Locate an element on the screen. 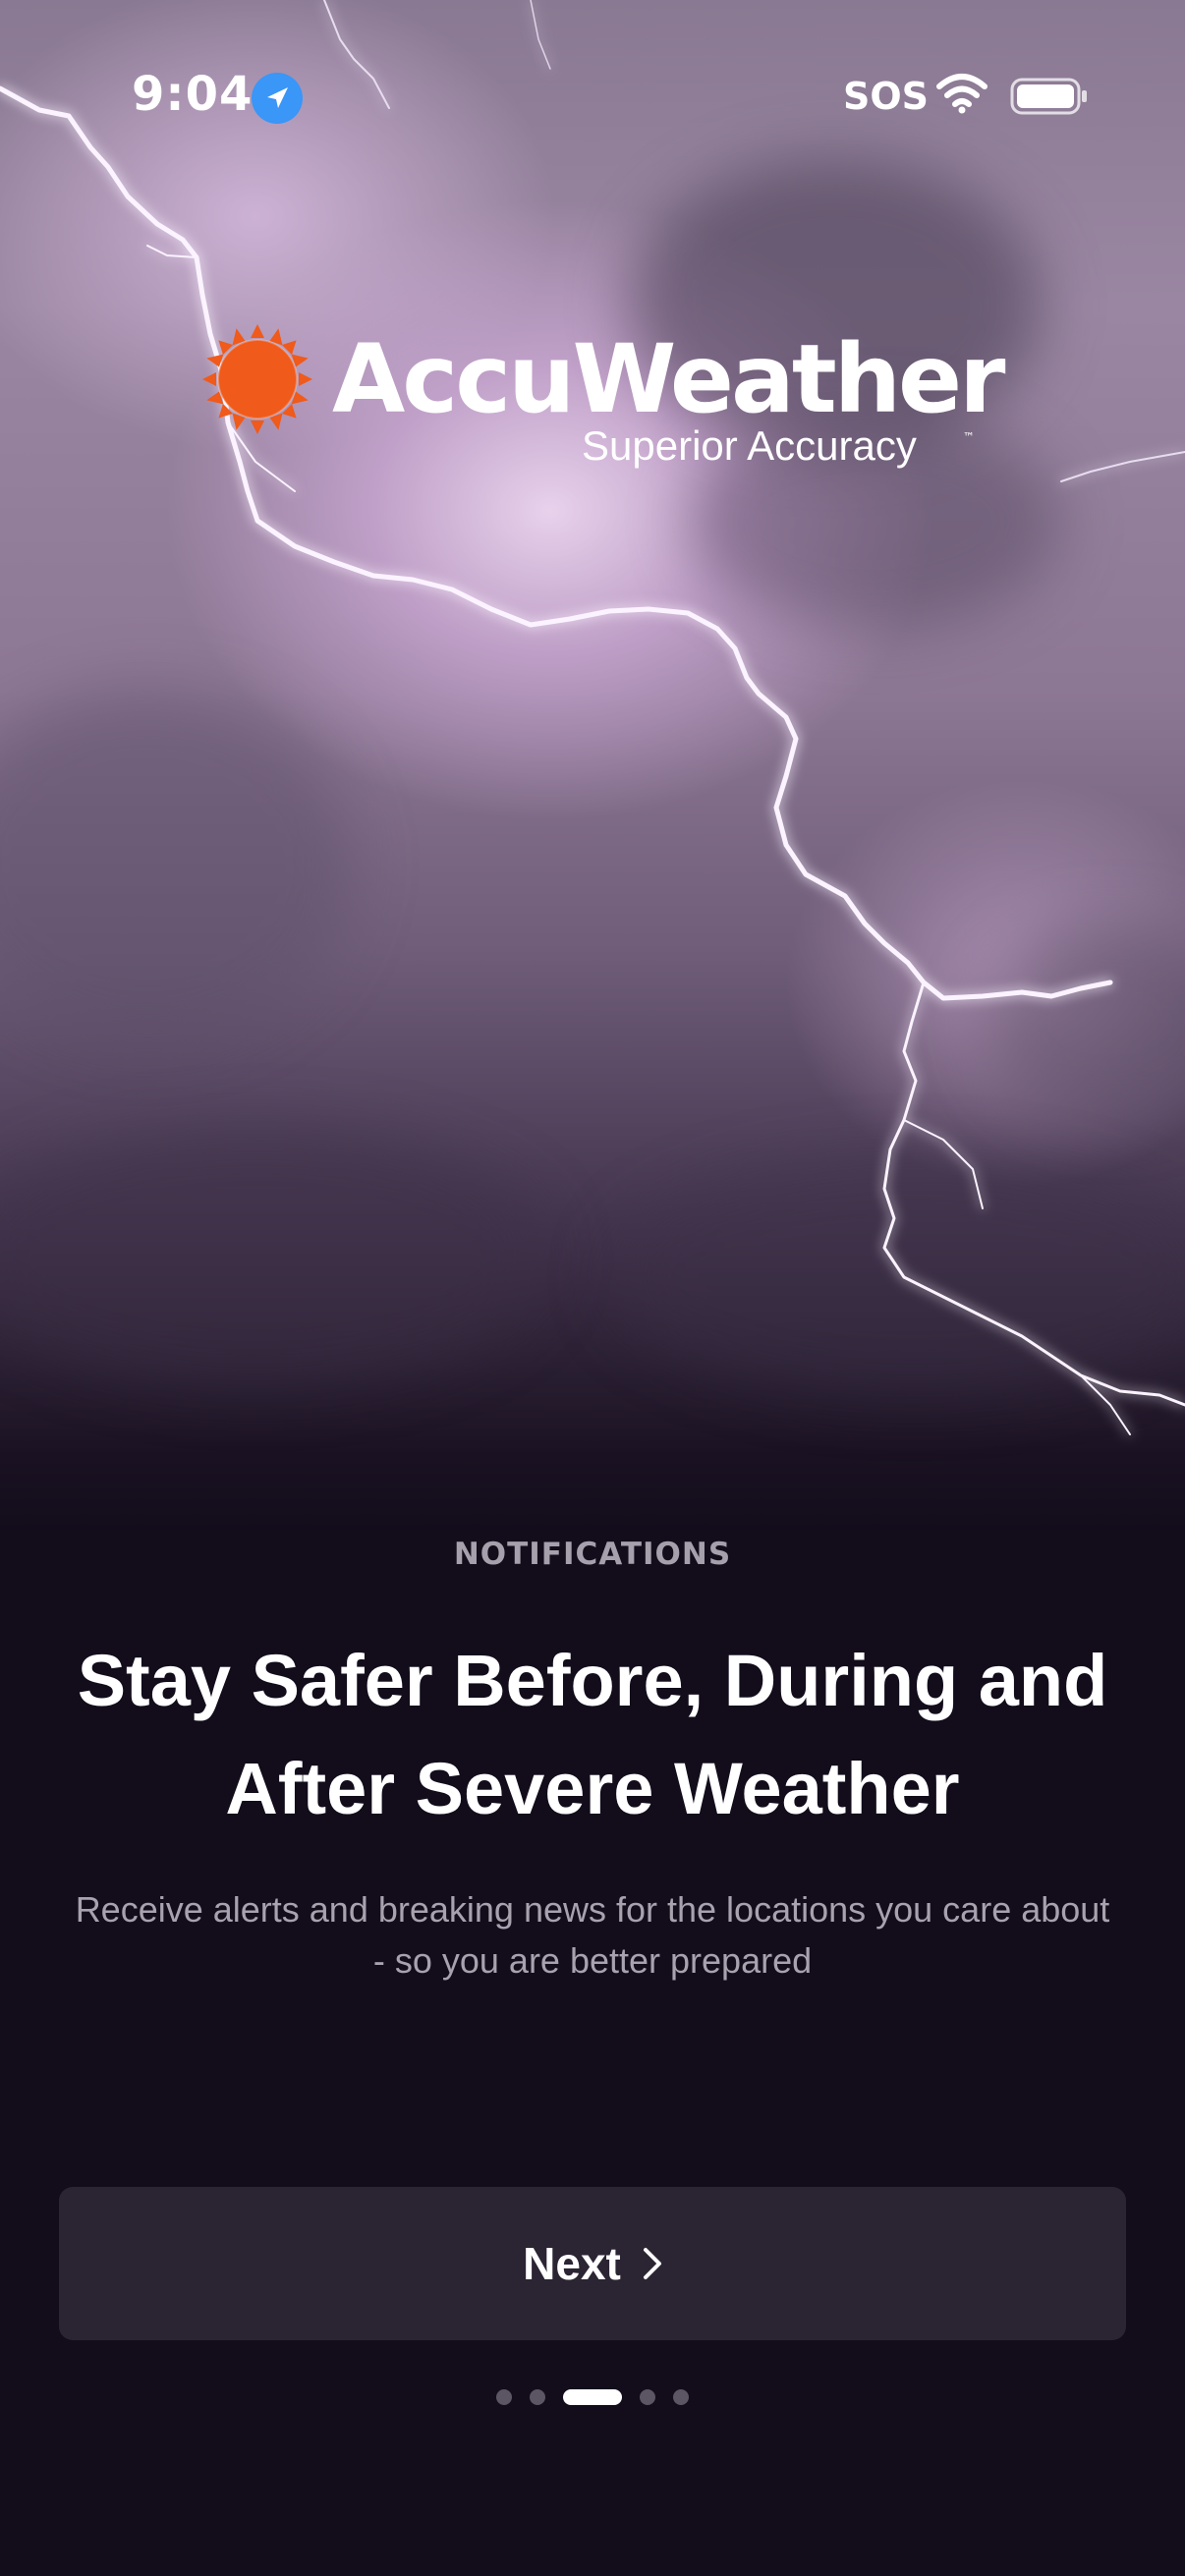 Image resolution: width=1185 pixels, height=2576 pixels. logo-tagline: Superior Accuracy is located at coordinates (750, 445).